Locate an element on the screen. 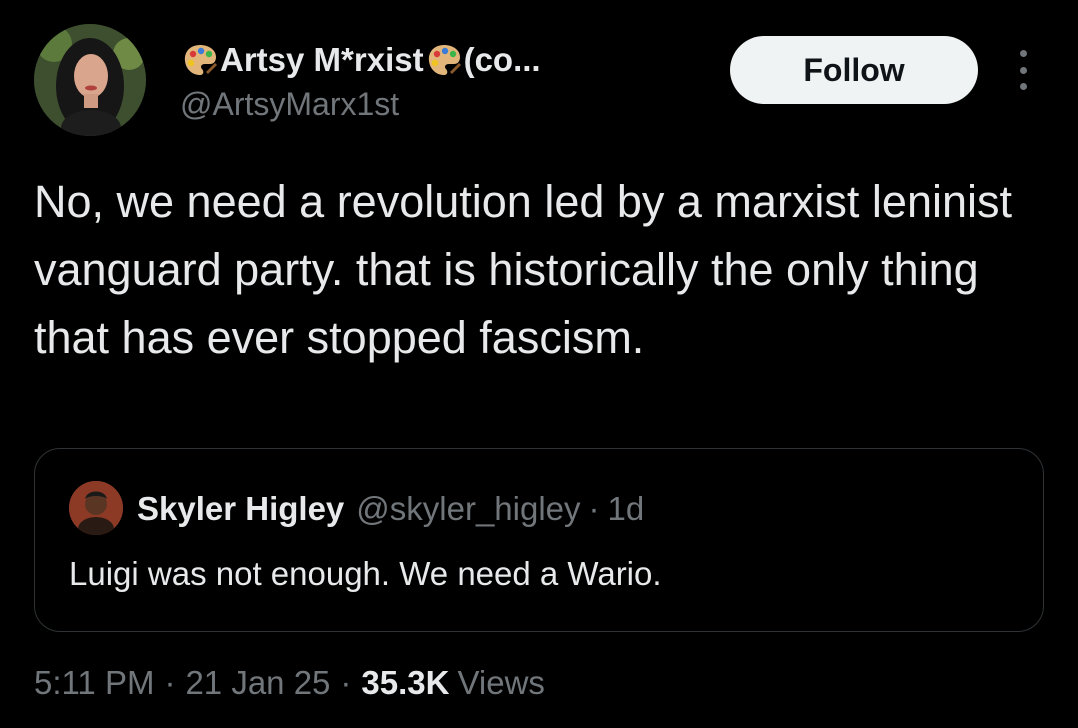 This screenshot has height=728, width=1078. quote-author-name: Skyler Higley is located at coordinates (241, 508).